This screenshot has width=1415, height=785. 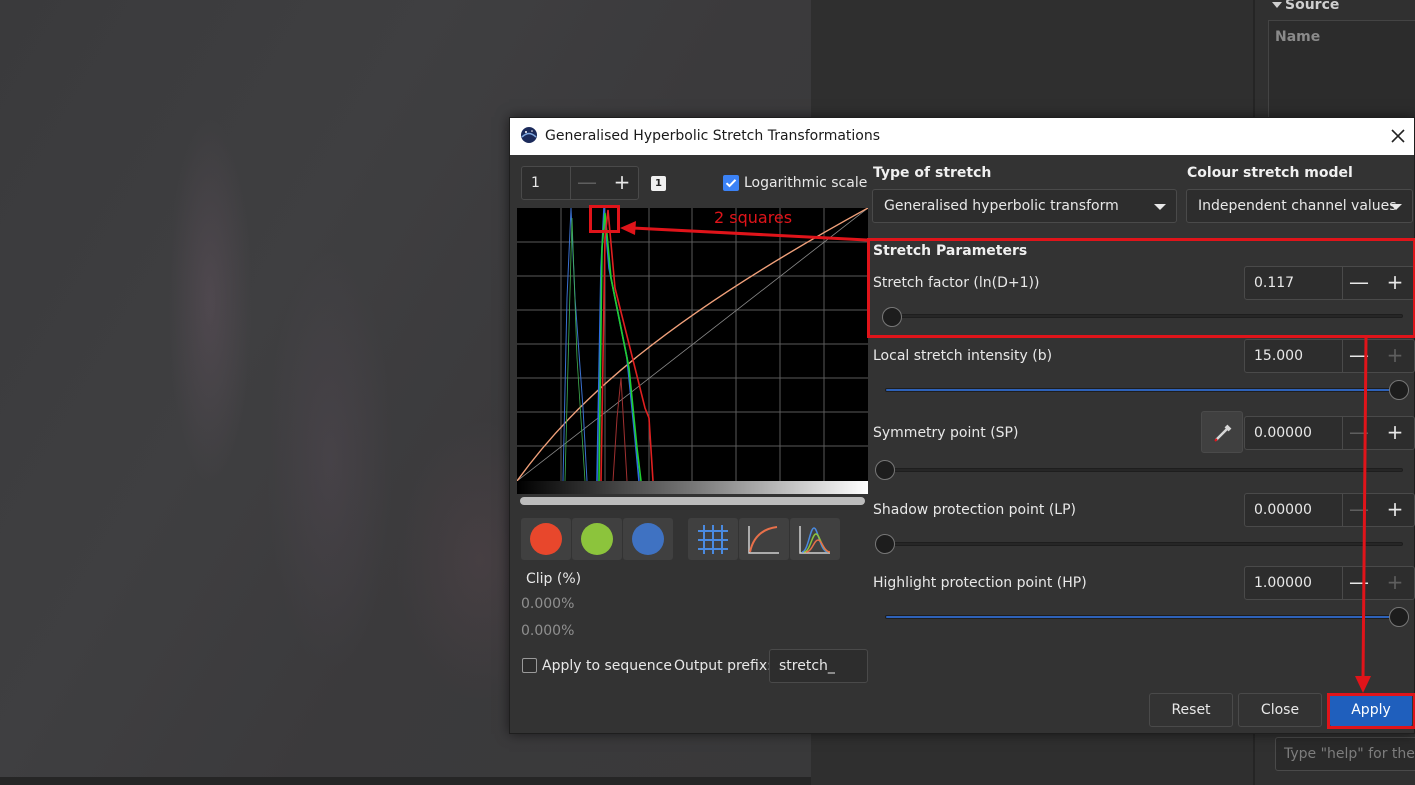 What do you see at coordinates (1191, 710) in the screenshot?
I see `reset-button: Reset` at bounding box center [1191, 710].